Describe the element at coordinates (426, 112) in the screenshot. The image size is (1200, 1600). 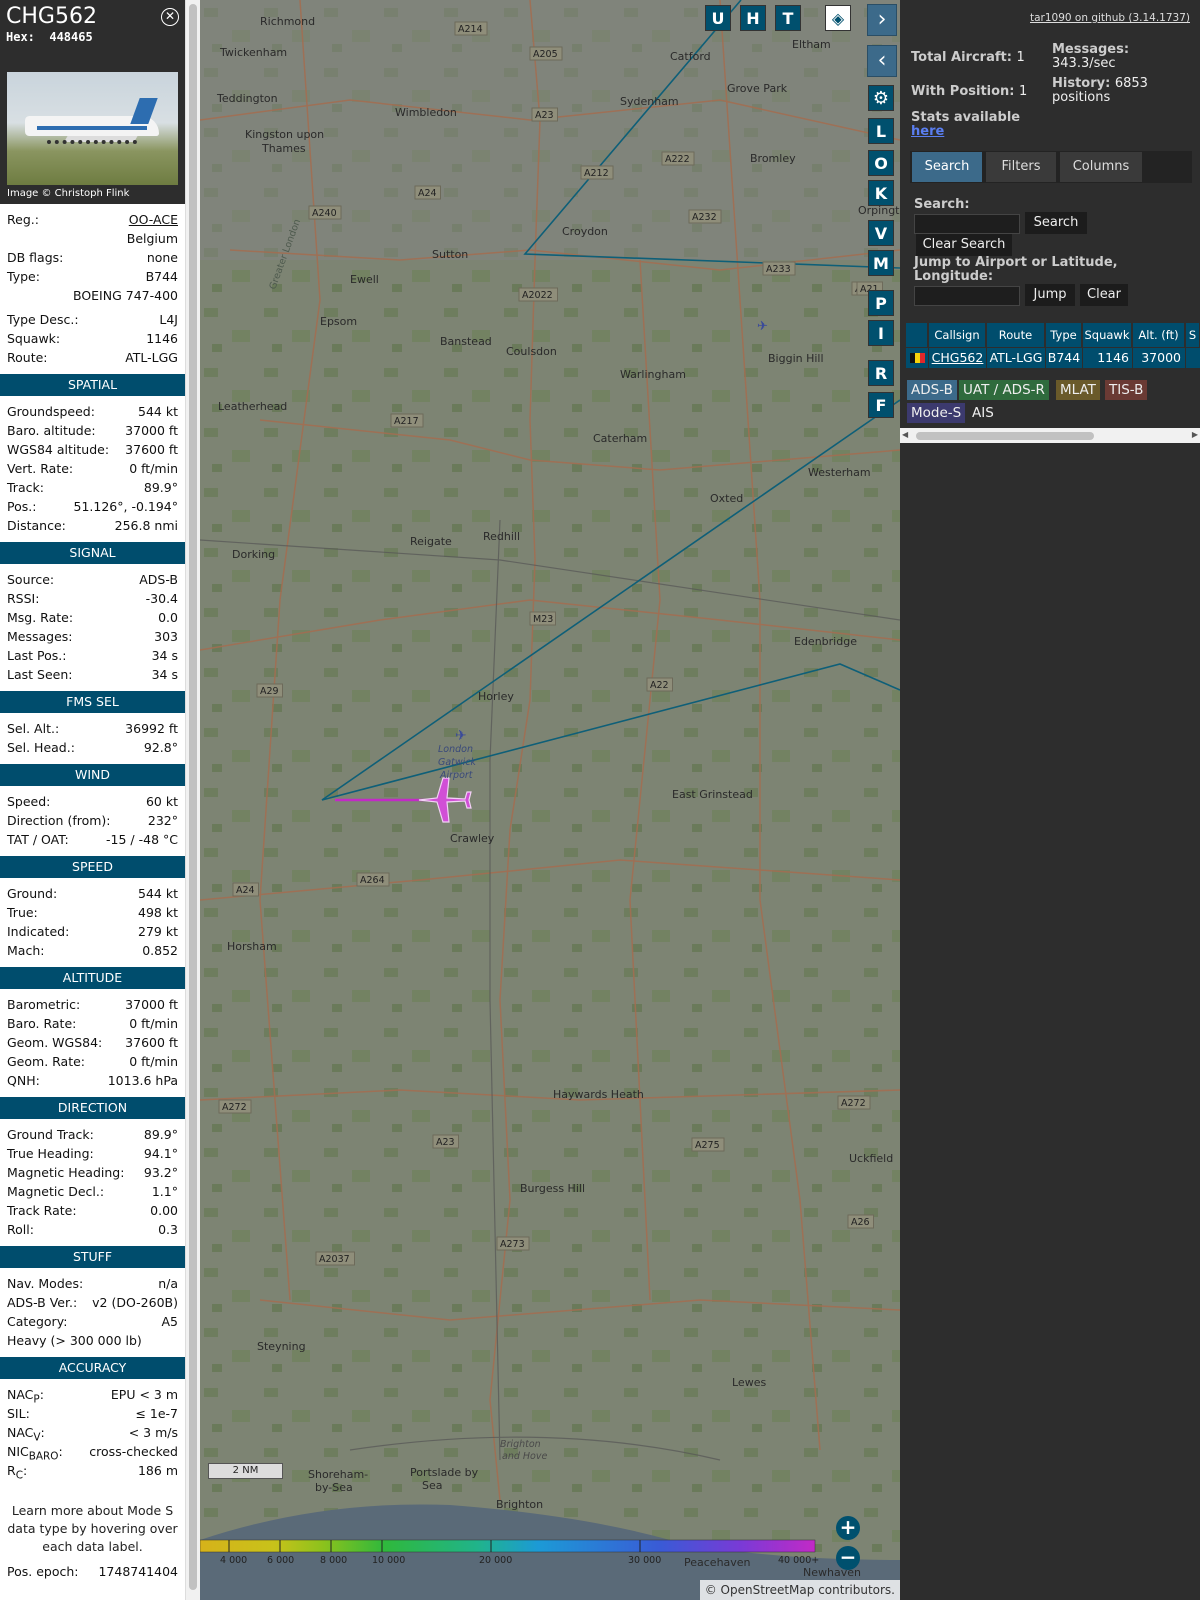
I see `town-label: Wimbledon` at that location.